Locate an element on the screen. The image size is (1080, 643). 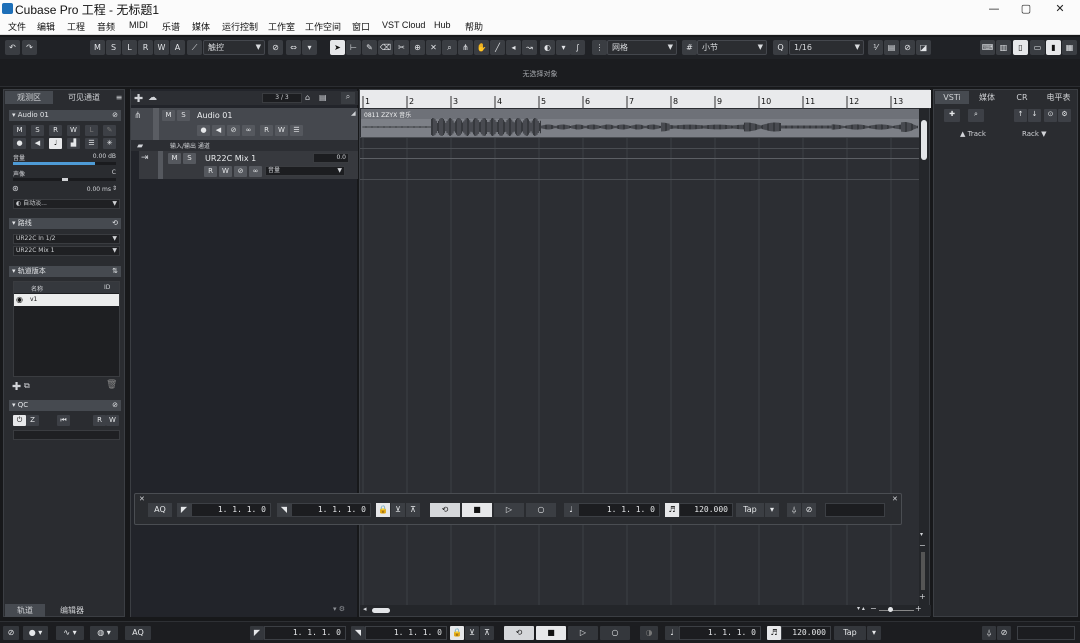
draw-tool-icon: ✎ is located at coordinates (369, 47).